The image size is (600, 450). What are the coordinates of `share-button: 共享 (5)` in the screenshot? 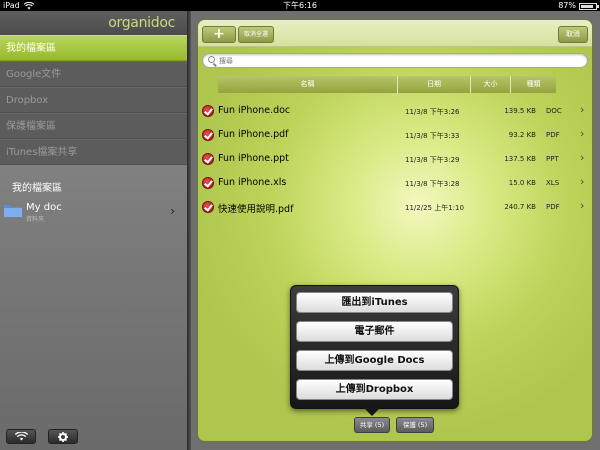 It's located at (372, 425).